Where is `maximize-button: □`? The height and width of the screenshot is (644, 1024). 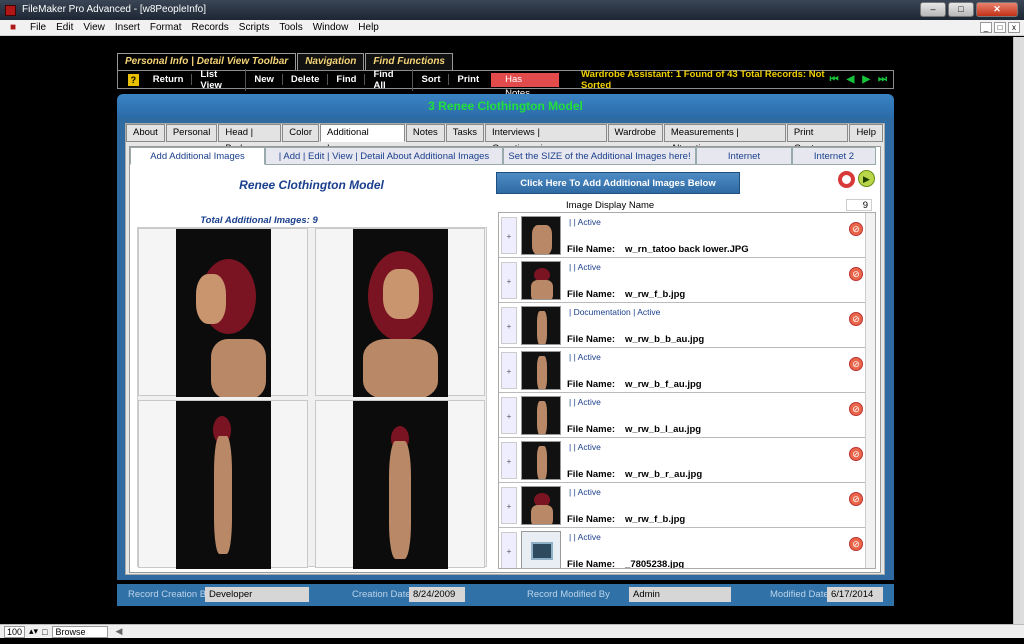 maximize-button: □ is located at coordinates (961, 9).